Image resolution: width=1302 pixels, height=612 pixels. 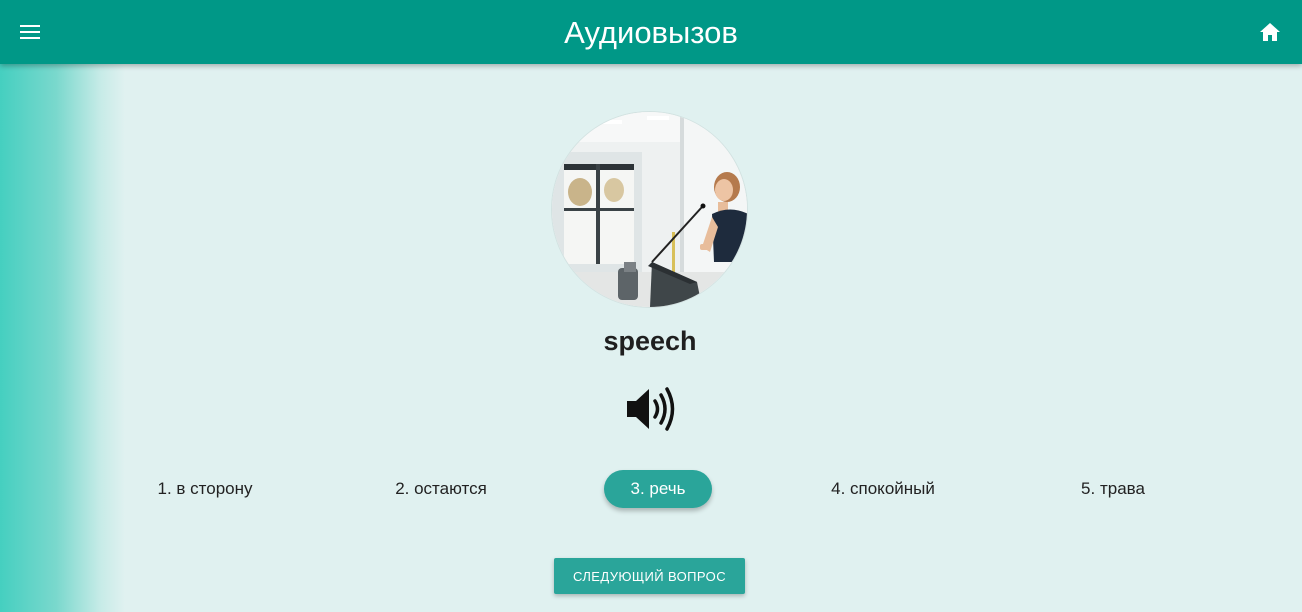 I want to click on answer-option-2: 2. остаются, so click(x=441, y=489).